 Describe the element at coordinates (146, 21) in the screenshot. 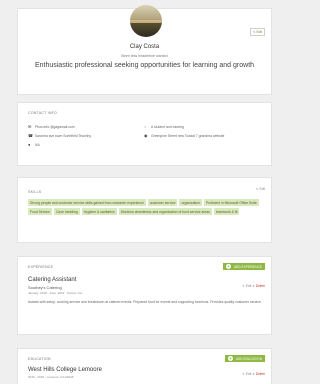

I see `avatar` at that location.